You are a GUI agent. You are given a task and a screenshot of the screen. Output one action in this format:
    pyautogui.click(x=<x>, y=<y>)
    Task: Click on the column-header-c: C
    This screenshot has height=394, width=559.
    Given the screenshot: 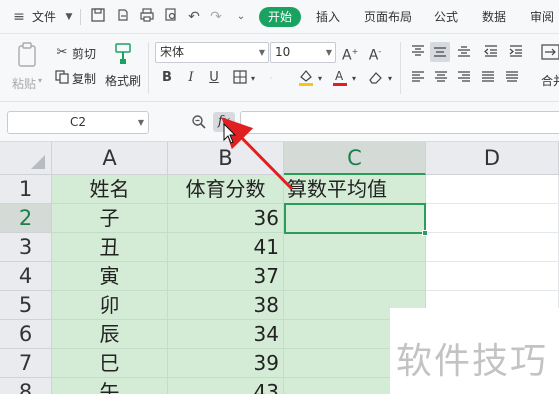 What is the action you would take?
    pyautogui.click(x=355, y=158)
    